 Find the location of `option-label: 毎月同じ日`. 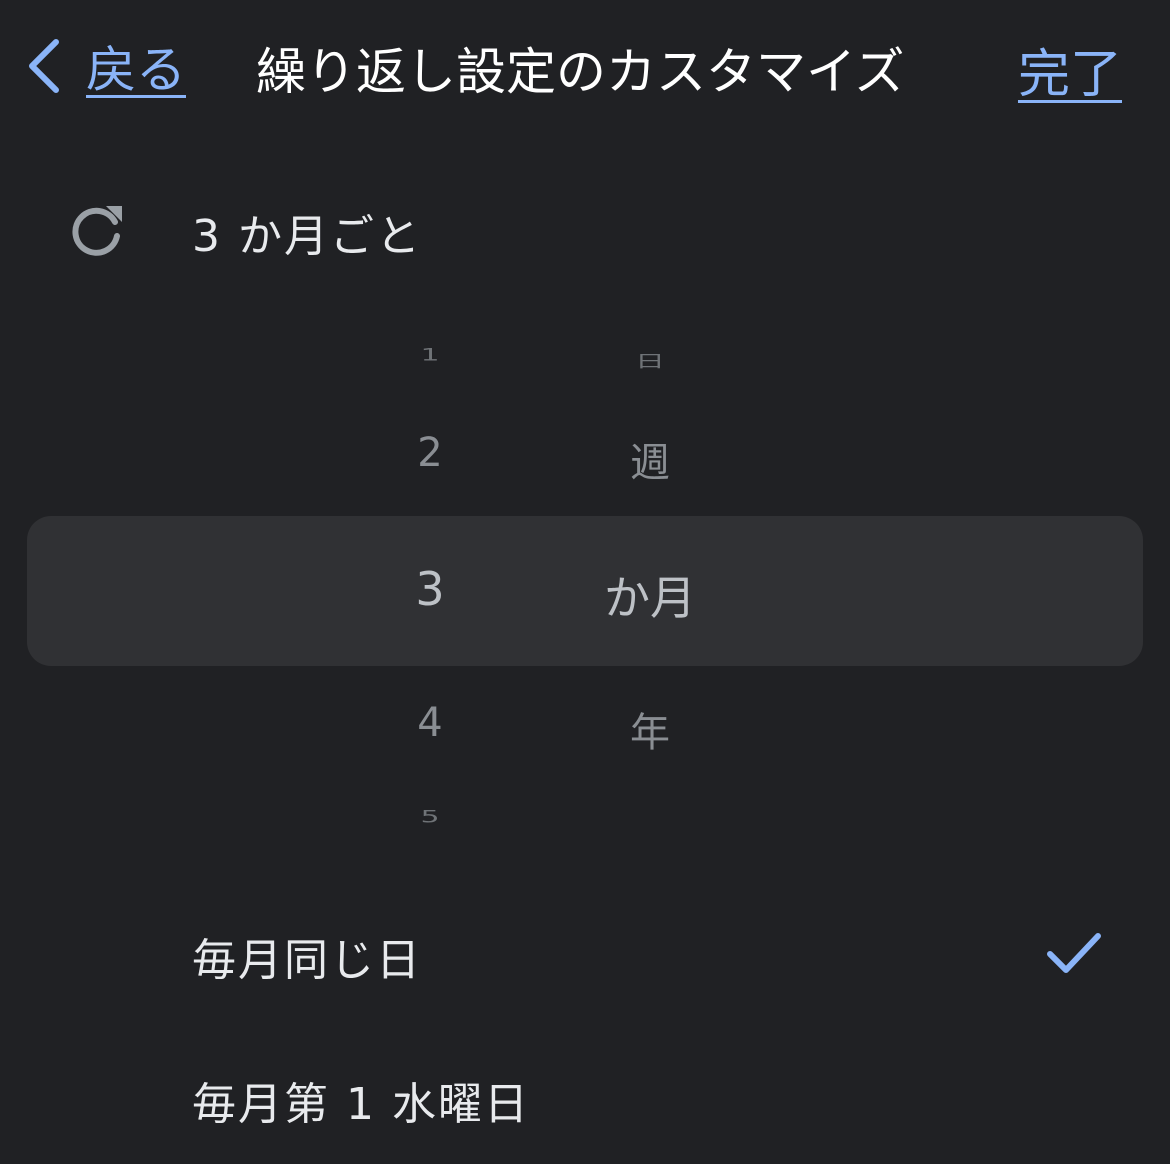

option-label: 毎月同じ日 is located at coordinates (307, 960).